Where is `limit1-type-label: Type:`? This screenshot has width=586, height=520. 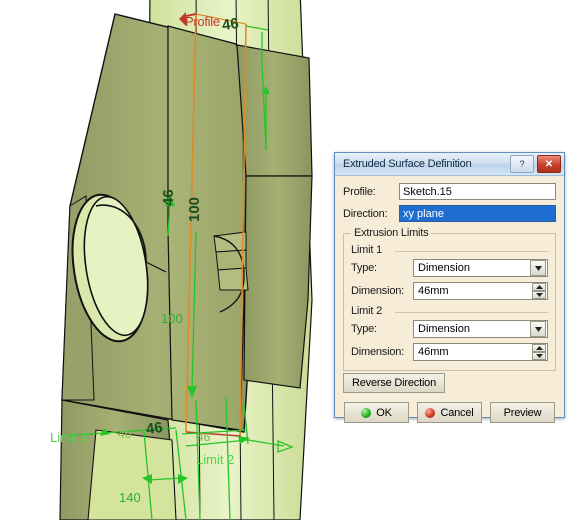
limit1-type-label: Type: is located at coordinates (364, 268).